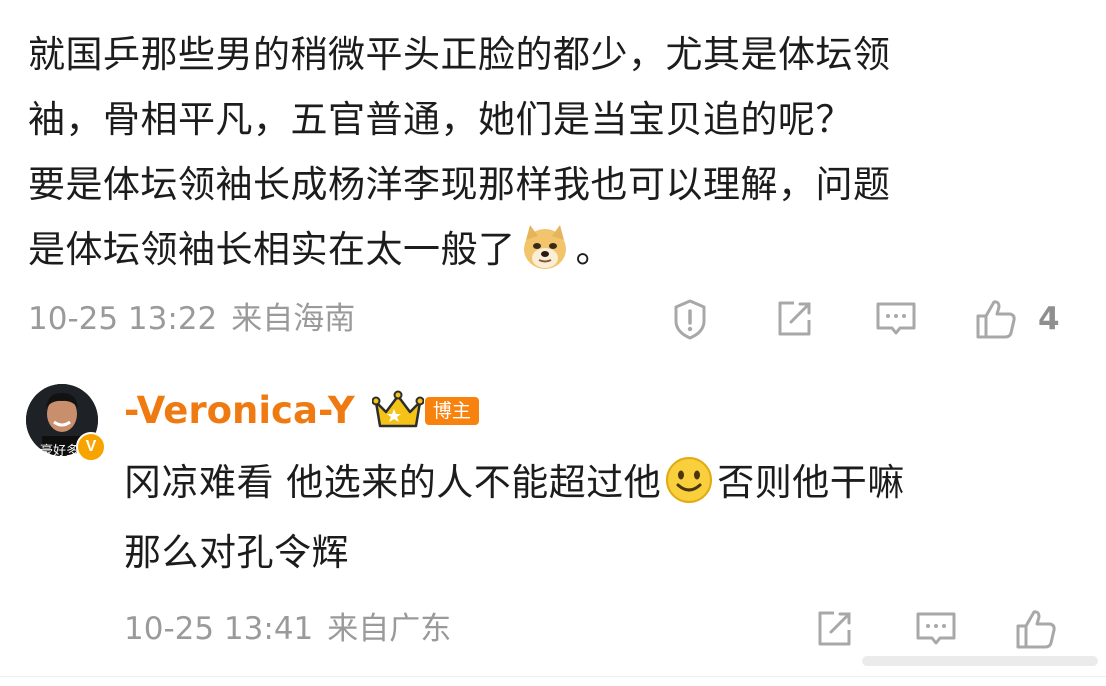 This screenshot has height=686, width=1106. Describe the element at coordinates (293, 319) in the screenshot. I see `comment-location: 来自海南` at that location.